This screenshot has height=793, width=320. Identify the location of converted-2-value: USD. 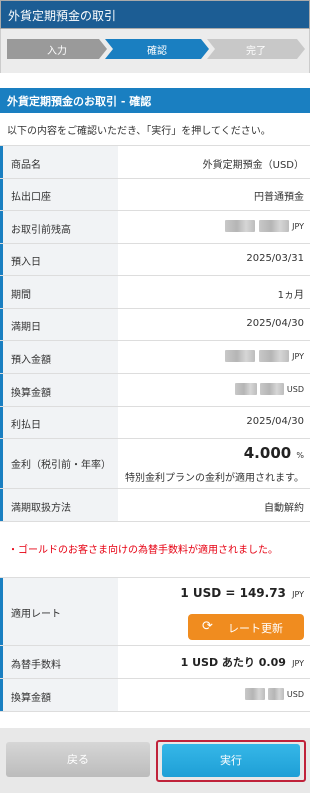
(274, 694).